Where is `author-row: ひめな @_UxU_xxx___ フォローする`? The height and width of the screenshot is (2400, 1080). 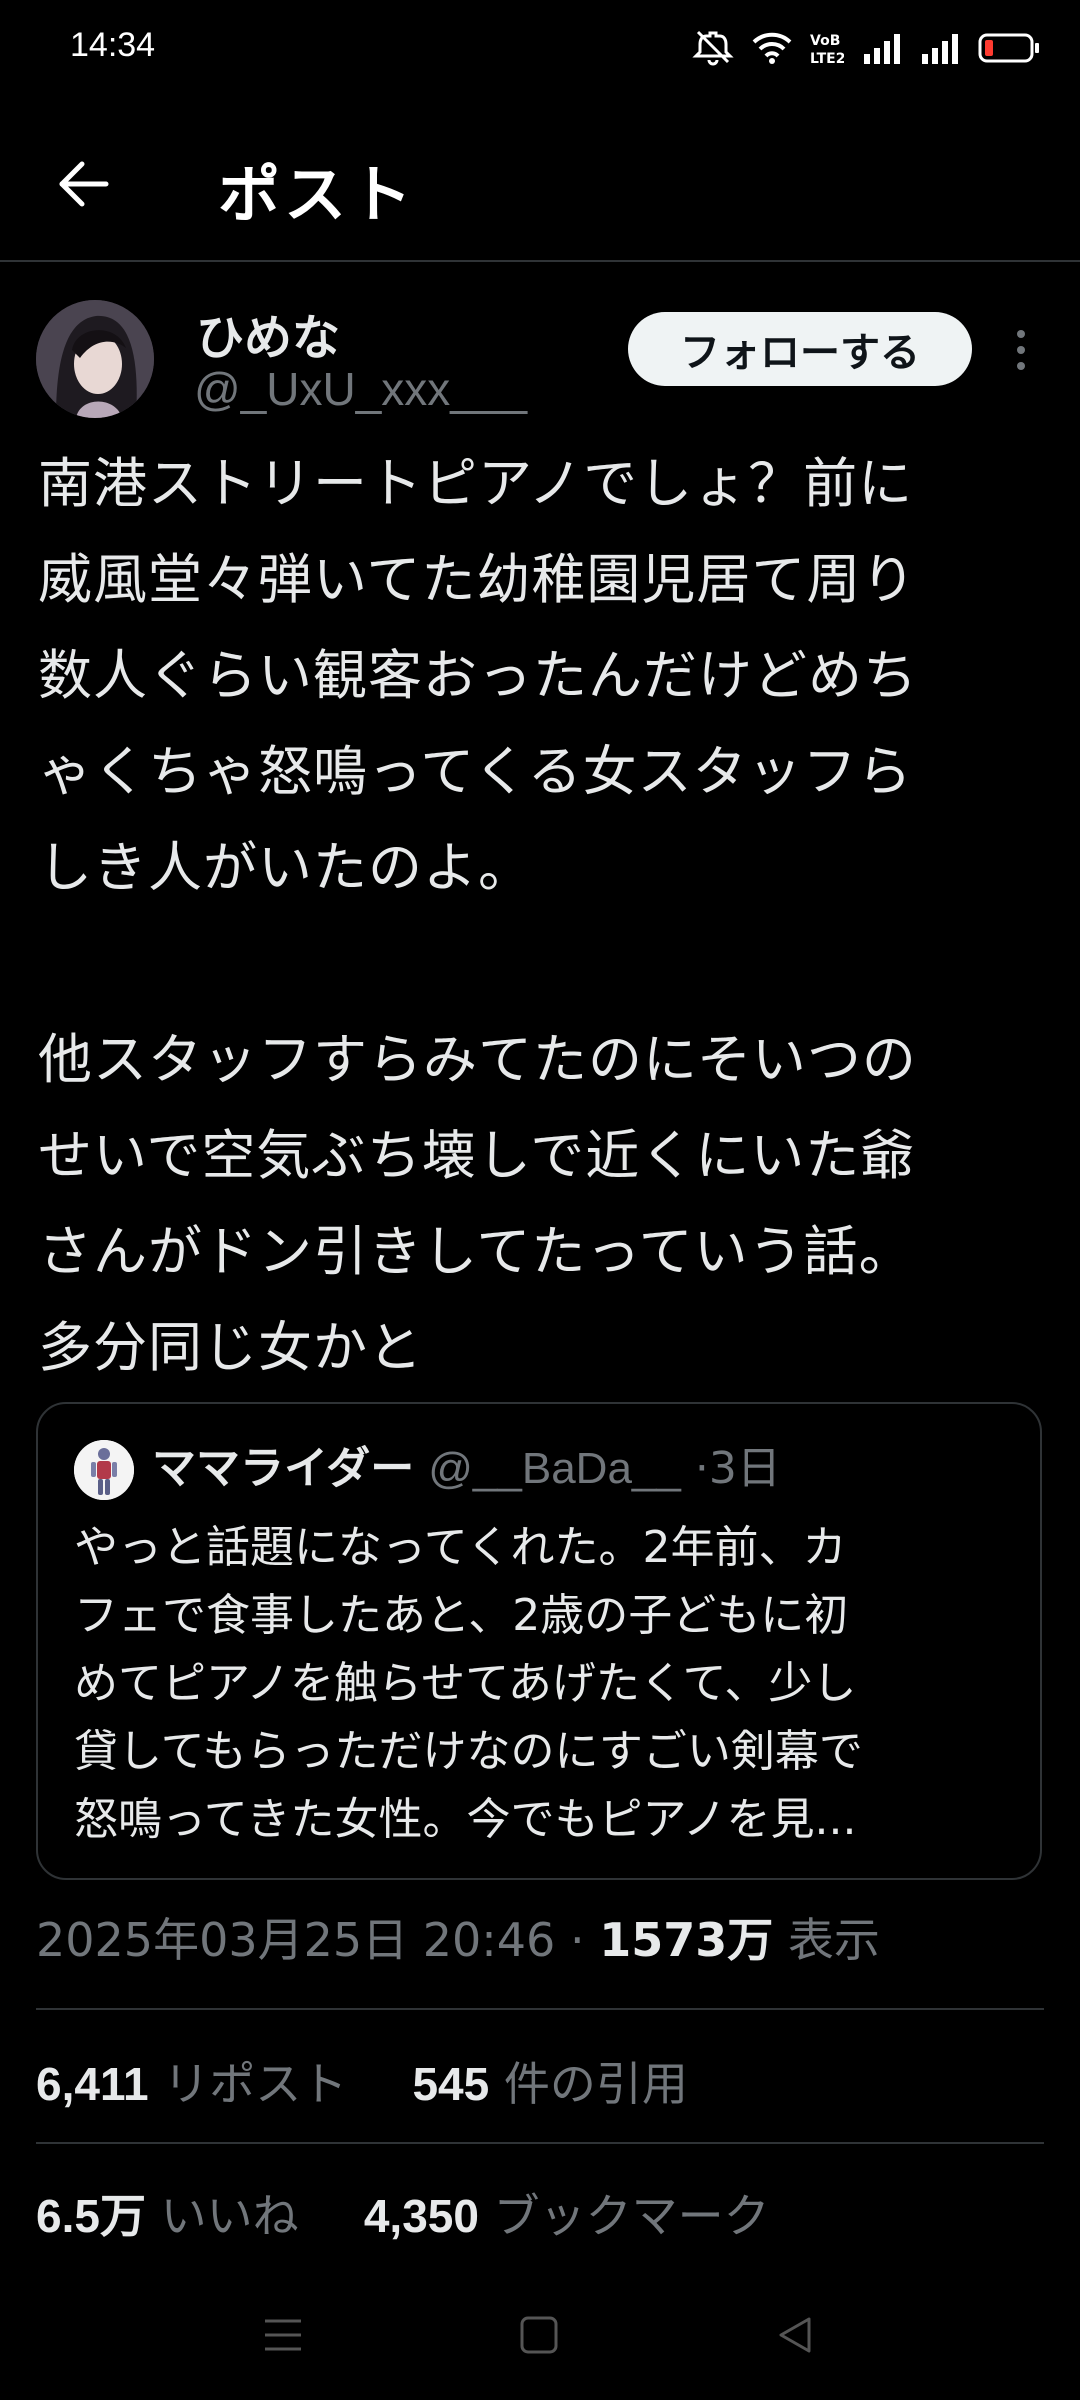
author-row: ひめな @_UxU_xxx___ フォローする is located at coordinates (540, 360).